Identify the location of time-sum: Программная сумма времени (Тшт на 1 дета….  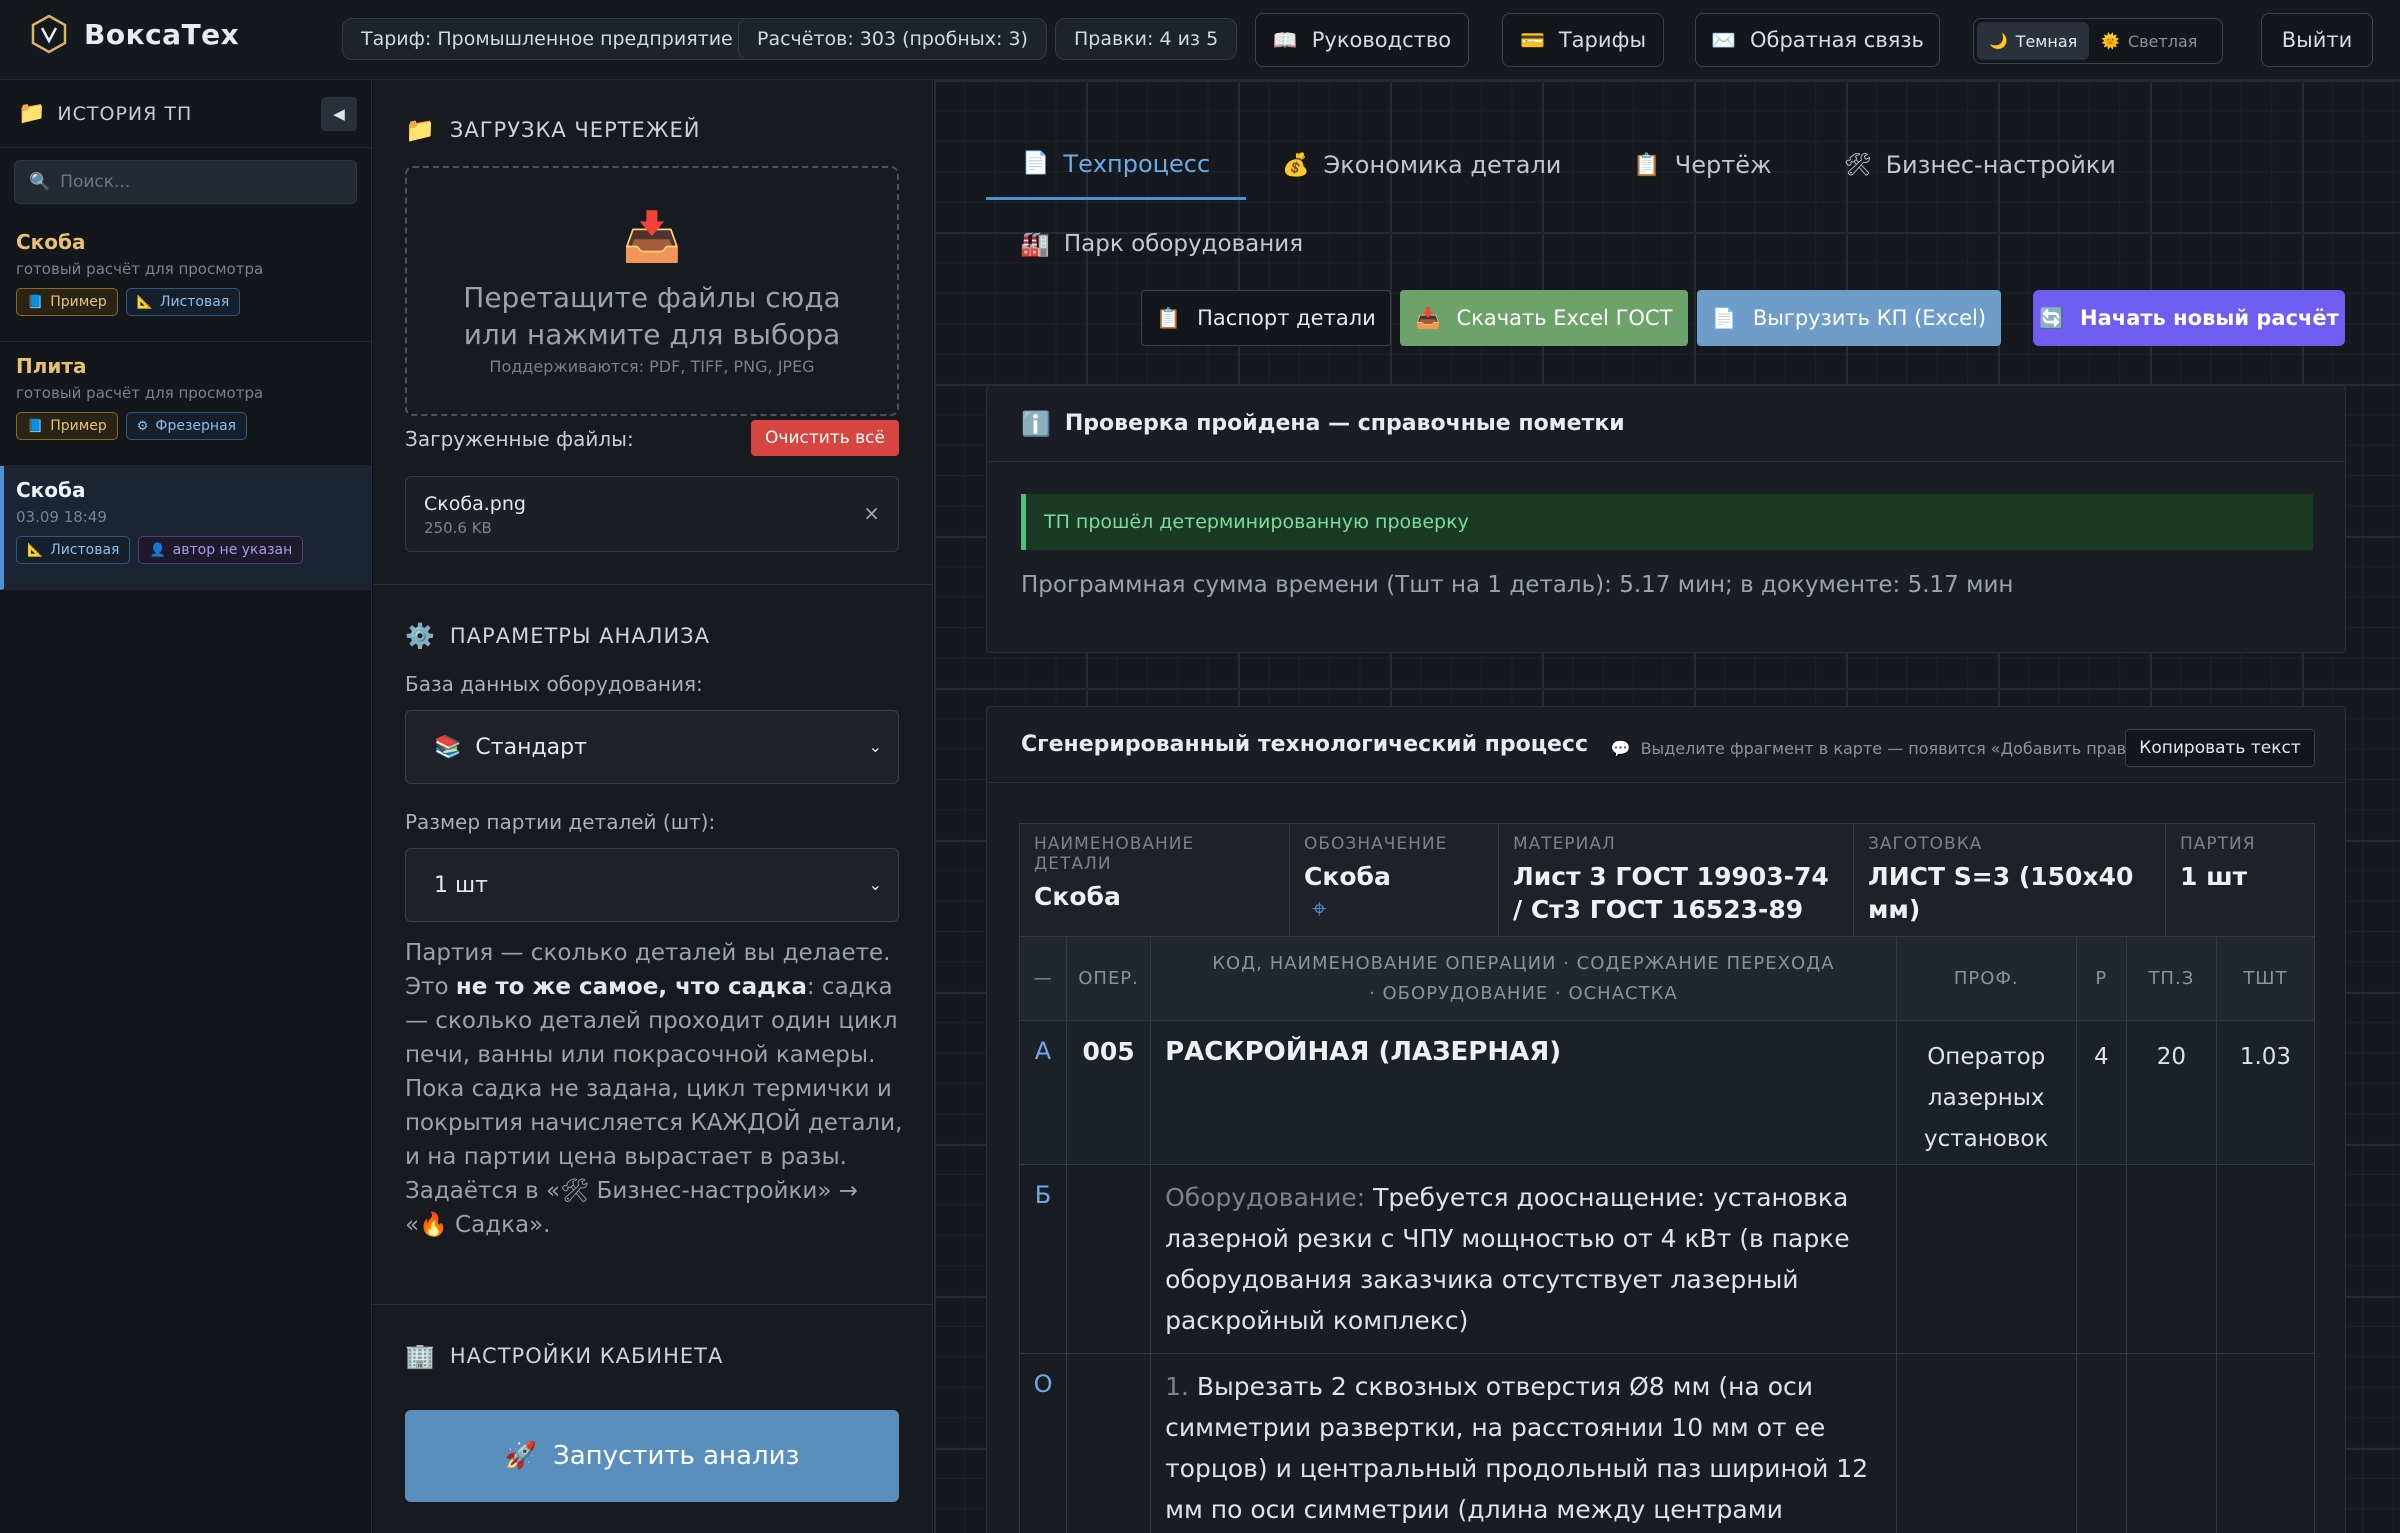
(1517, 585).